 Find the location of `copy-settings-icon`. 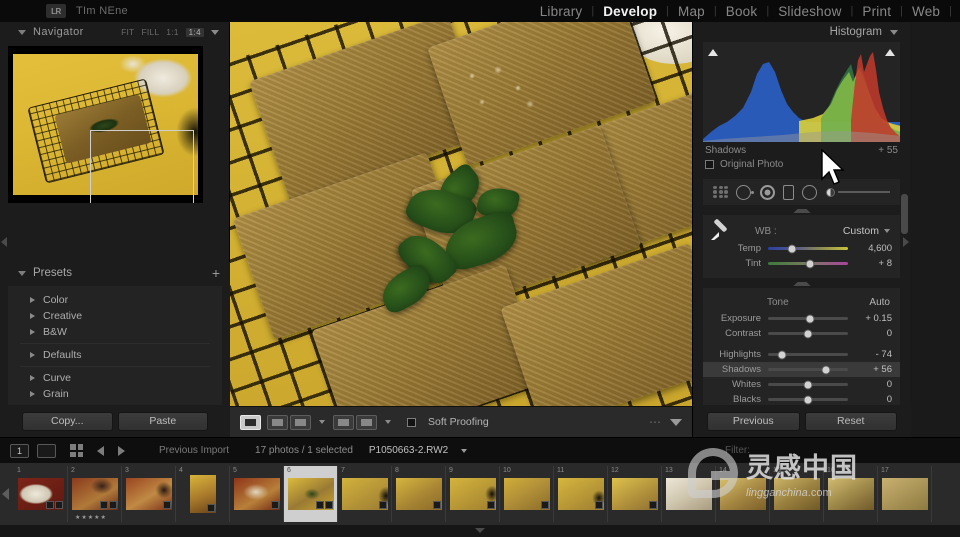

copy-settings-icon is located at coordinates (343, 422).